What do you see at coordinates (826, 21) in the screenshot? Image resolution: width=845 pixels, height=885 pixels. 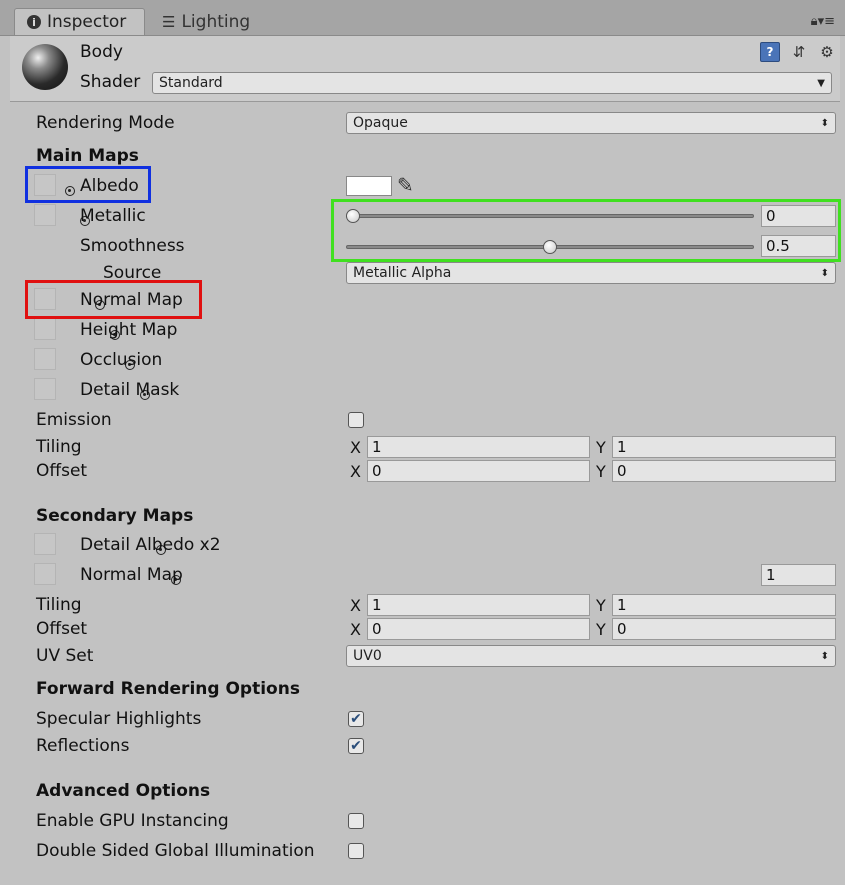 I see `tab-menu-icon: ▾≡` at bounding box center [826, 21].